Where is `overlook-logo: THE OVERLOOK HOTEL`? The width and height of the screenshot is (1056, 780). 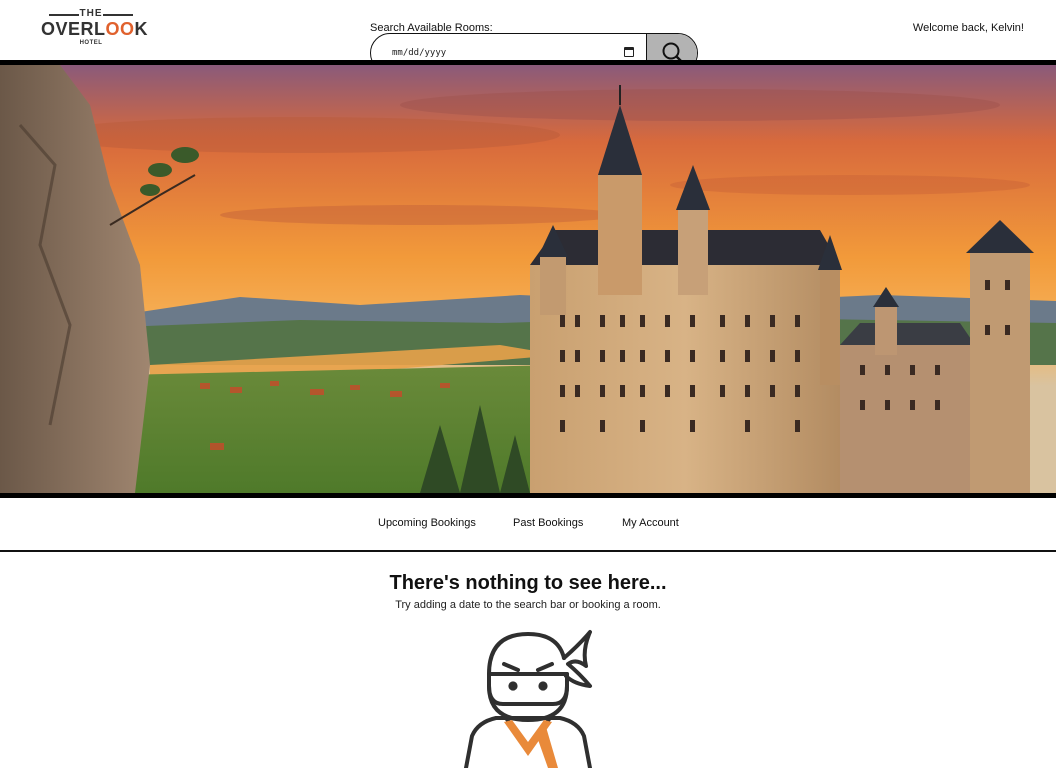 overlook-logo: THE OVERLOOK HOTEL is located at coordinates (95, 29).